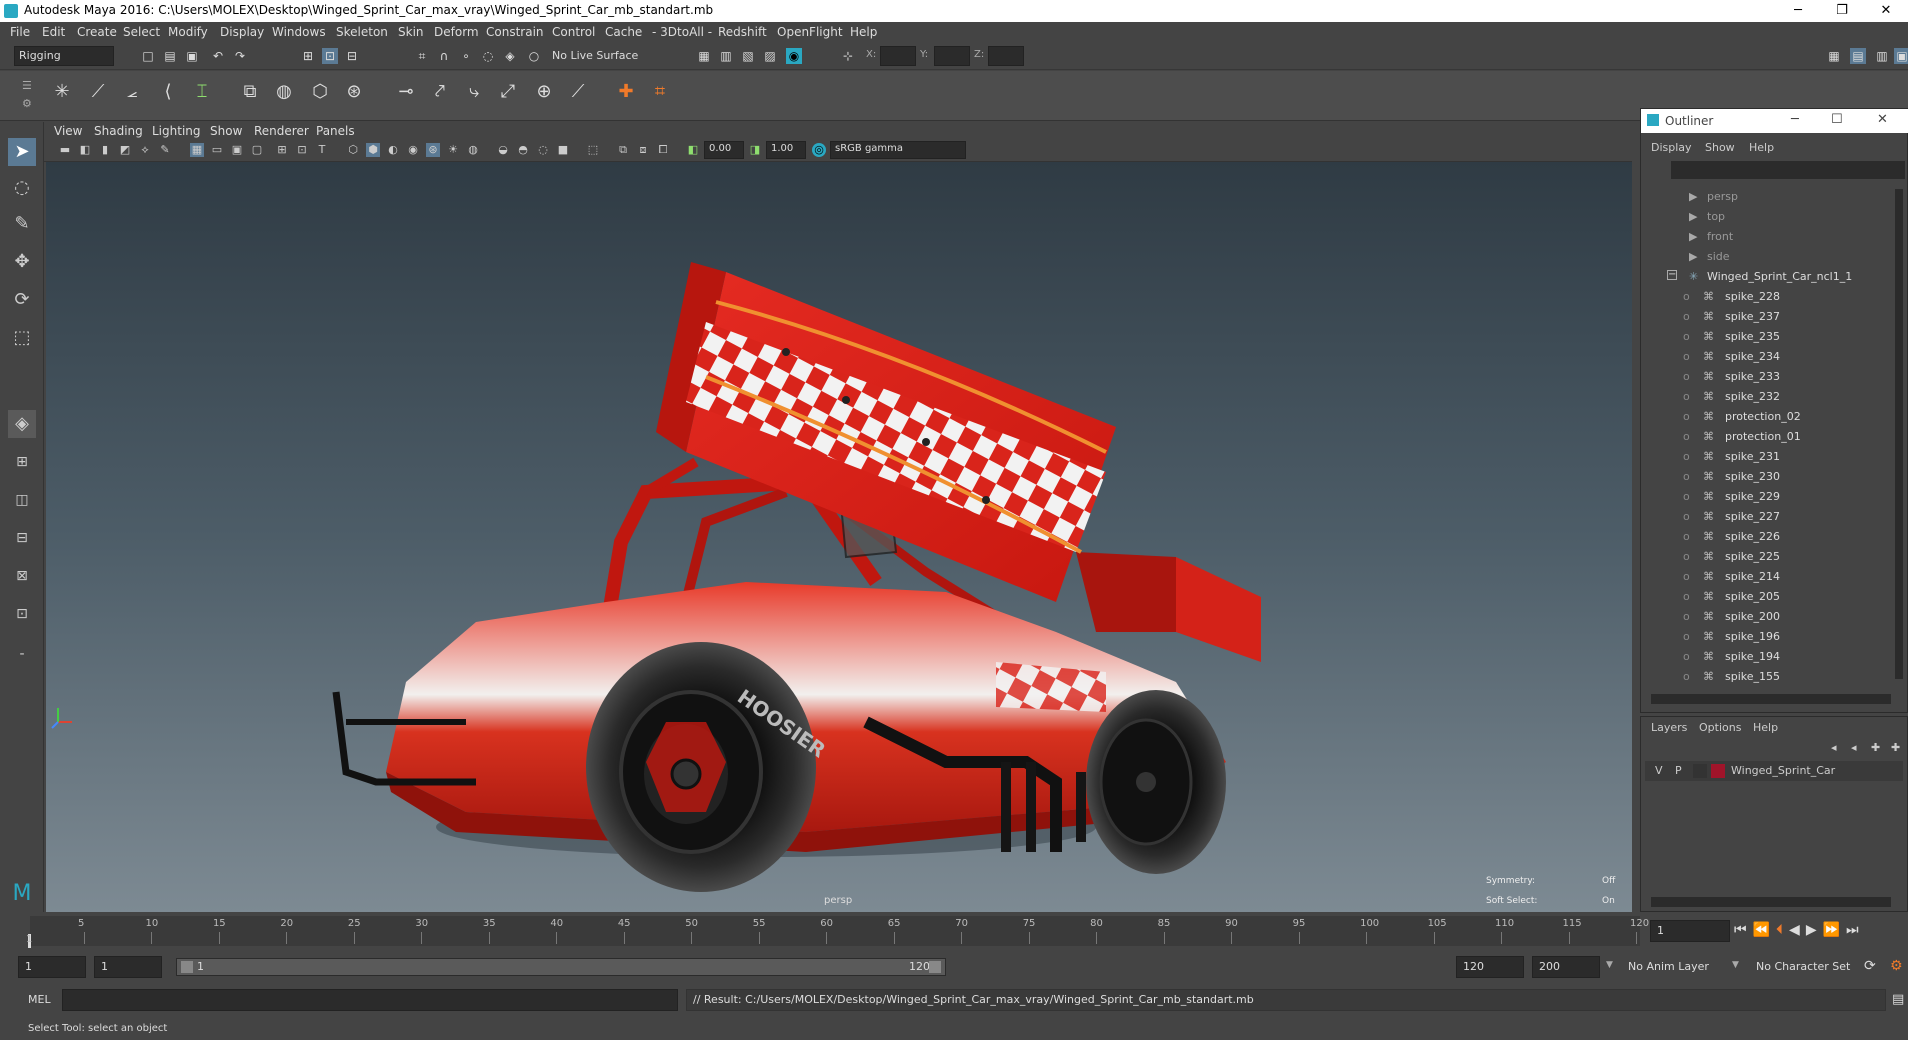  I want to click on attribute-editor-icon: ▤, so click(1858, 56).